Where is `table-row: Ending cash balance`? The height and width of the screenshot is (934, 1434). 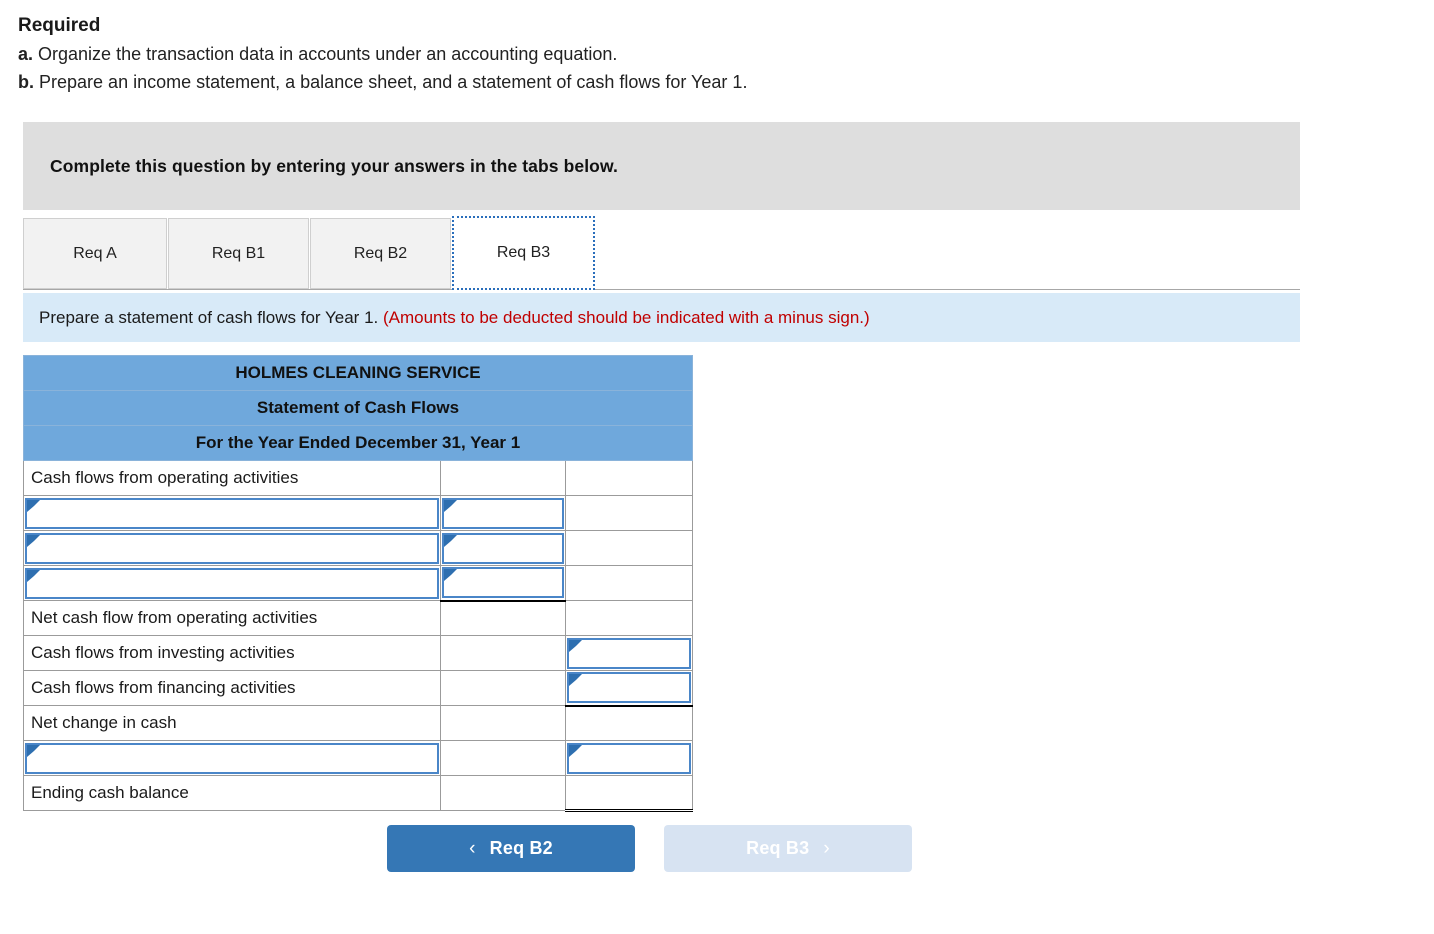 table-row: Ending cash balance is located at coordinates (358, 793).